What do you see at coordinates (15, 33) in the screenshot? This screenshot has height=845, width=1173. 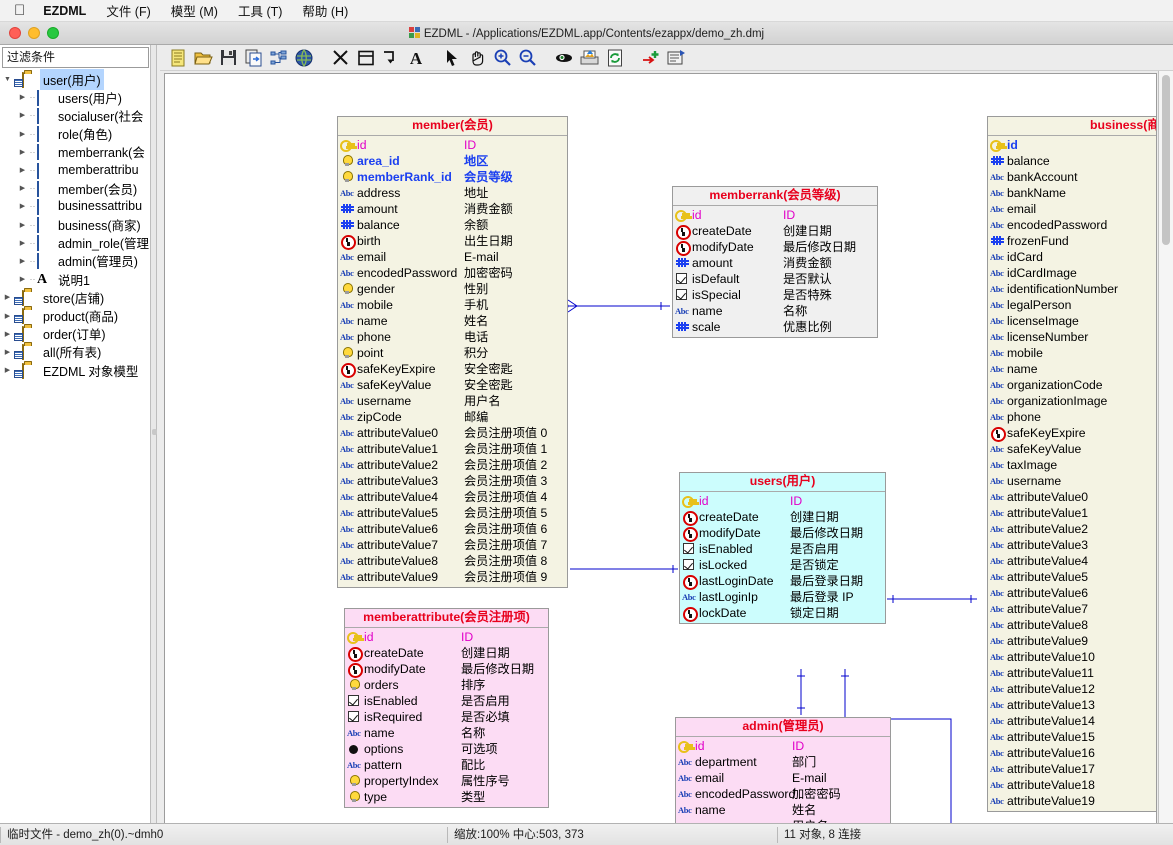 I see `close-button` at bounding box center [15, 33].